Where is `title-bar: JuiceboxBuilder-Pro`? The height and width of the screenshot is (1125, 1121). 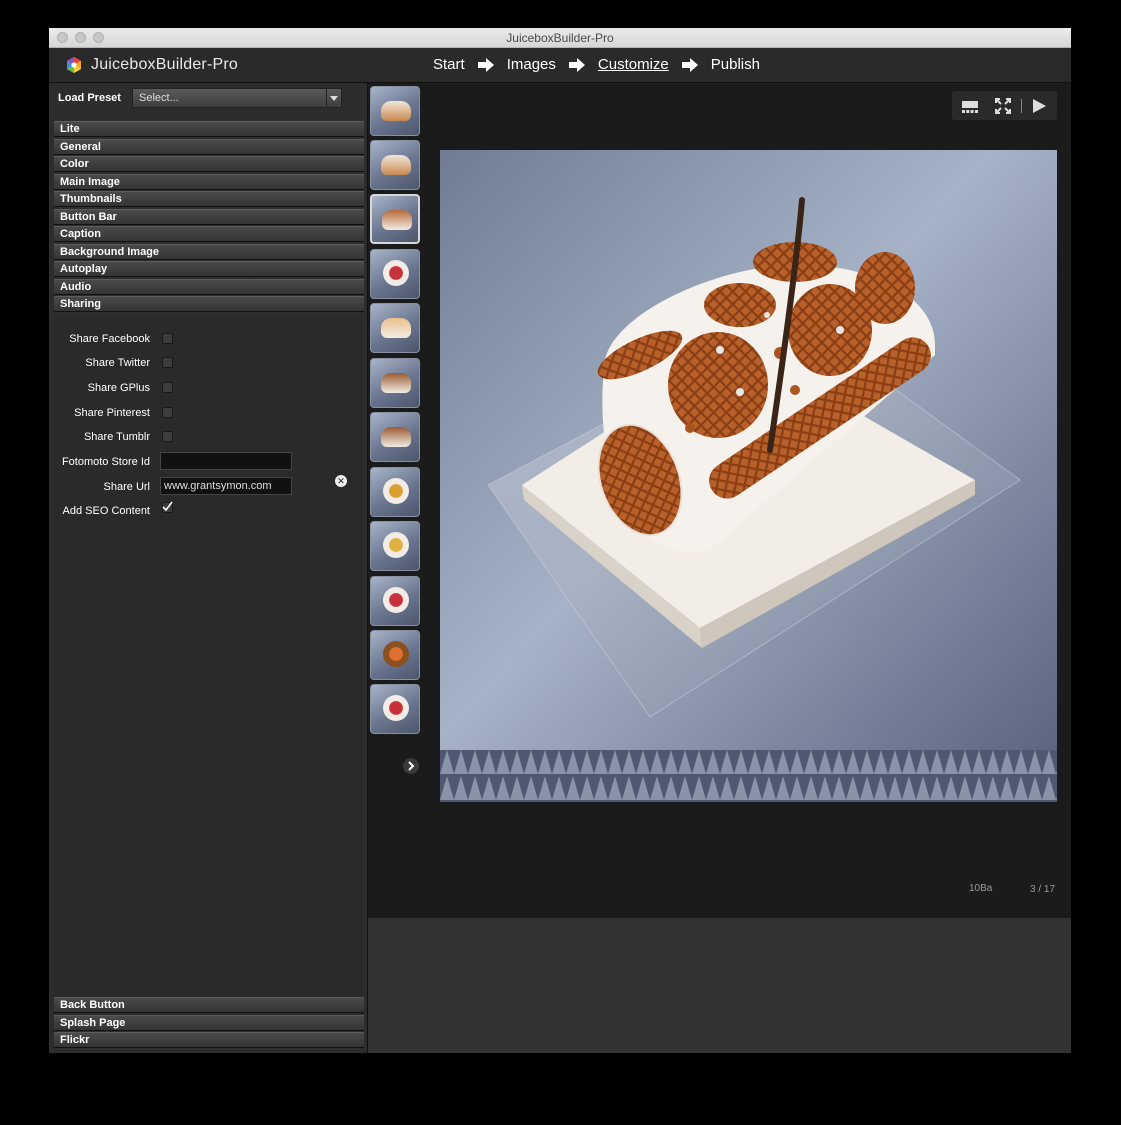 title-bar: JuiceboxBuilder-Pro is located at coordinates (560, 38).